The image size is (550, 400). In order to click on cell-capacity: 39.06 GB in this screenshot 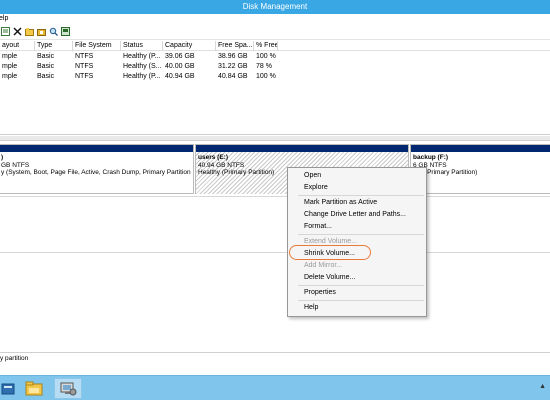, I will do `click(180, 56)`.